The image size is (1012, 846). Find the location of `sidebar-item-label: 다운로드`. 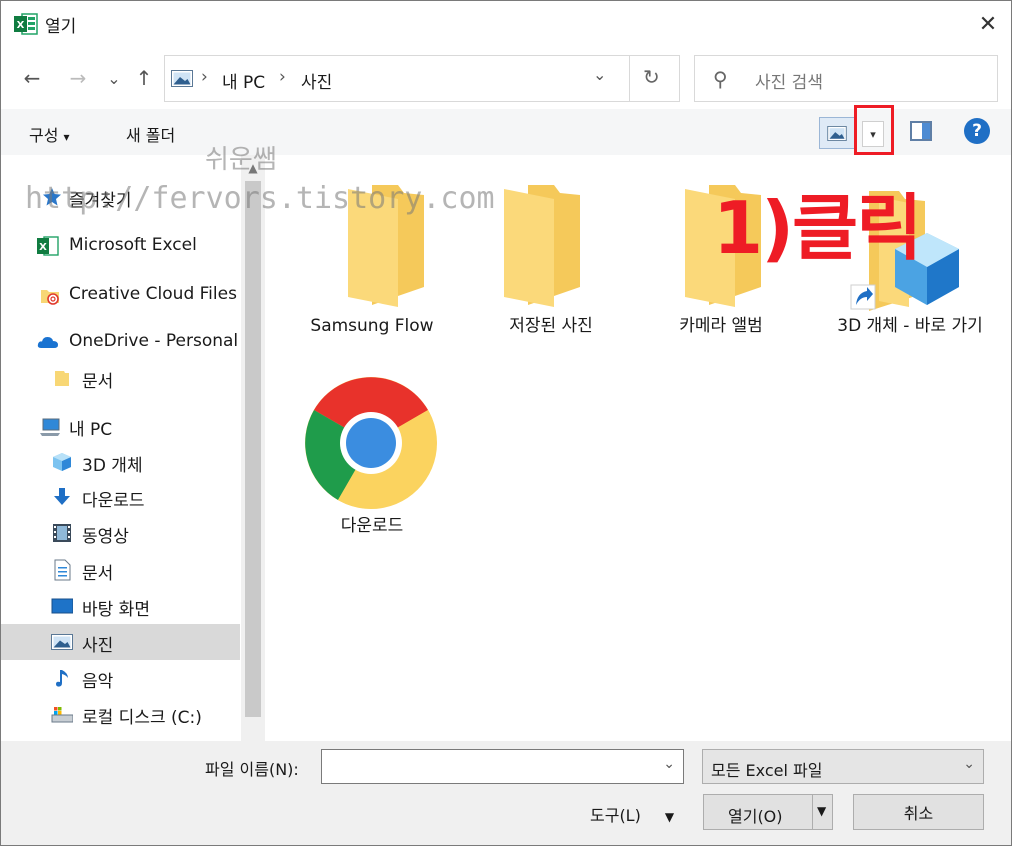

sidebar-item-label: 다운로드 is located at coordinates (113, 501).